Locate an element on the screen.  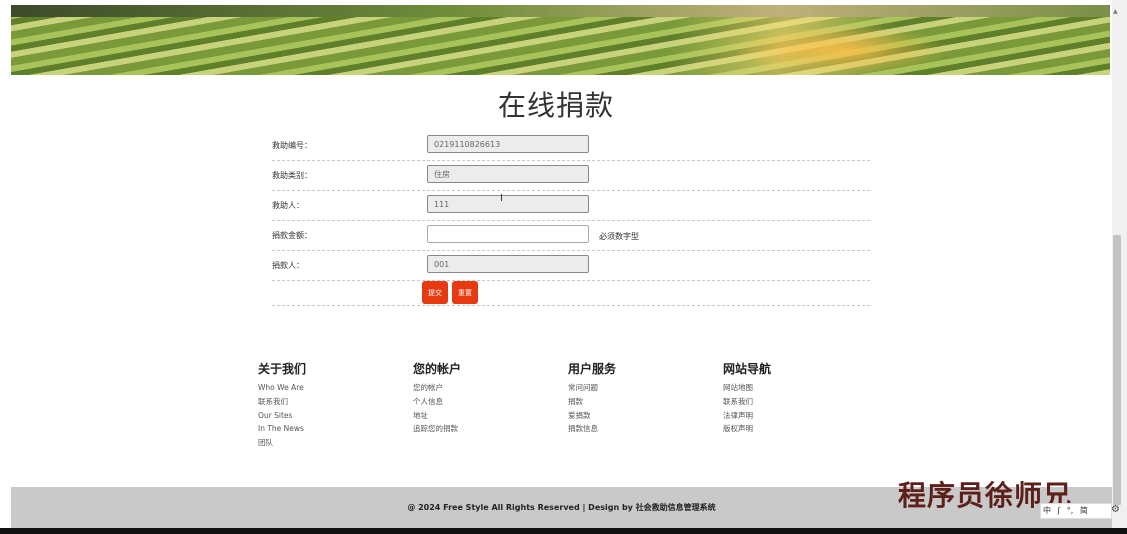
ime-item: °, is located at coordinates (1070, 510).